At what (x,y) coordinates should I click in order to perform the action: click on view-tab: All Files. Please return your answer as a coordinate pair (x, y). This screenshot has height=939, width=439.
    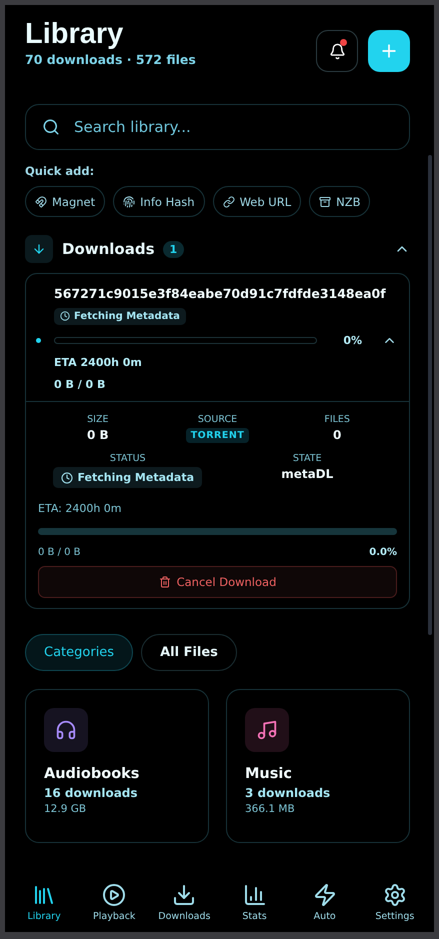
    Looking at the image, I should click on (189, 652).